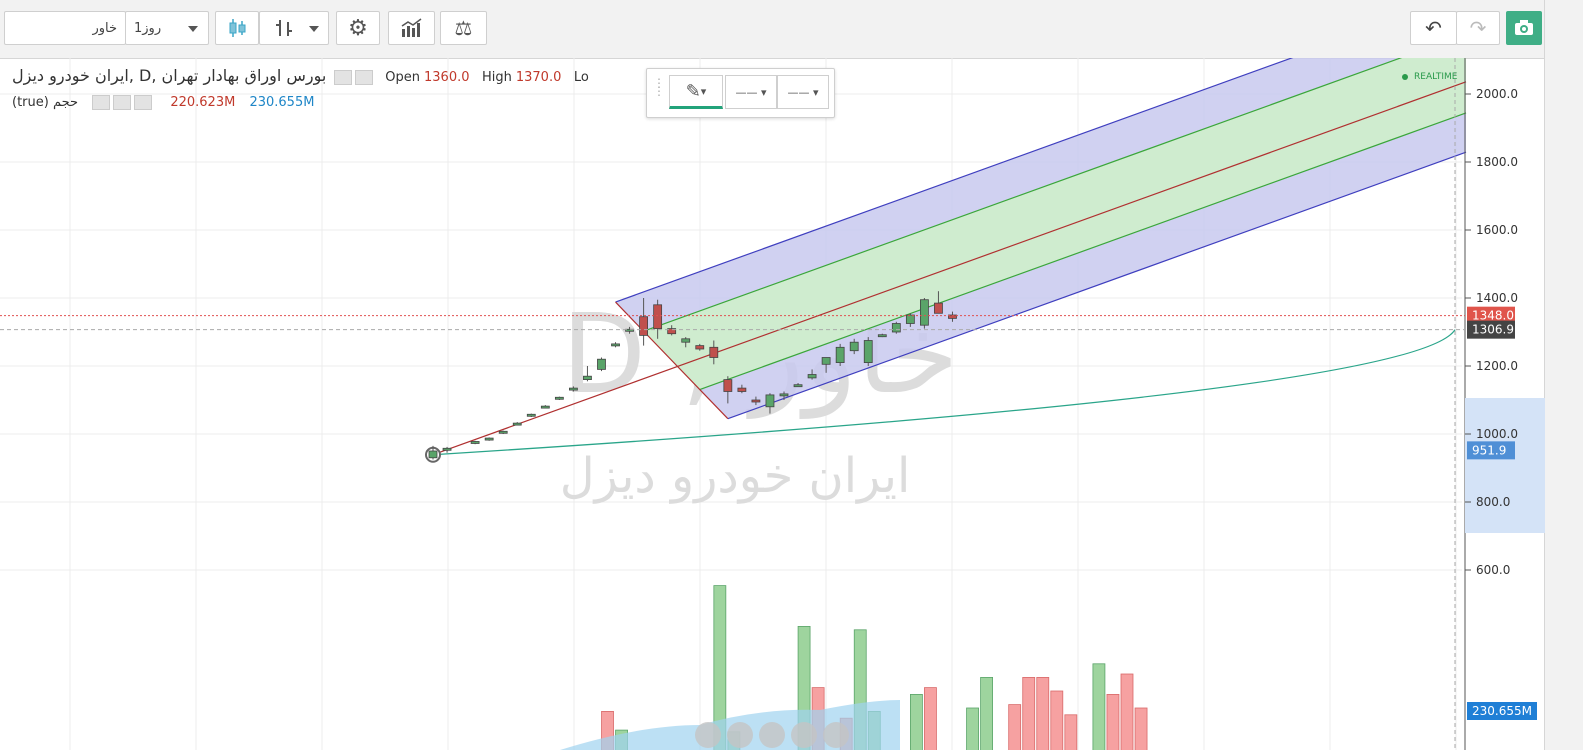 The image size is (1583, 750). I want to click on price-tick-label: 1200.0, so click(1497, 366).